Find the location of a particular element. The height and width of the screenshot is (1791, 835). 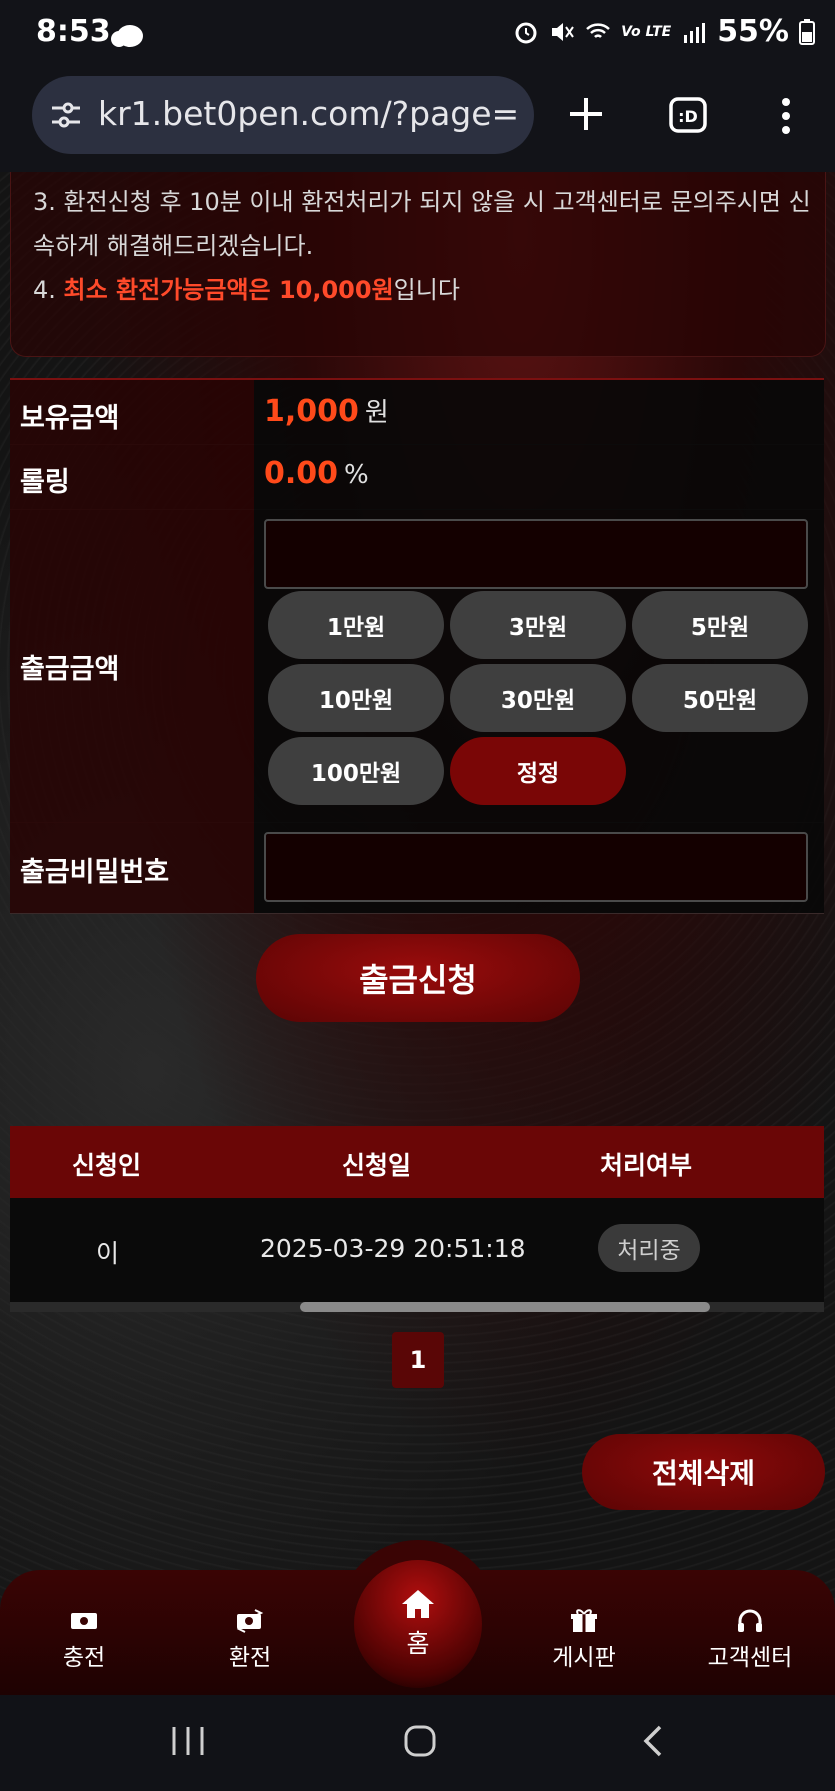

scrollbar-thumb is located at coordinates (505, 1307).